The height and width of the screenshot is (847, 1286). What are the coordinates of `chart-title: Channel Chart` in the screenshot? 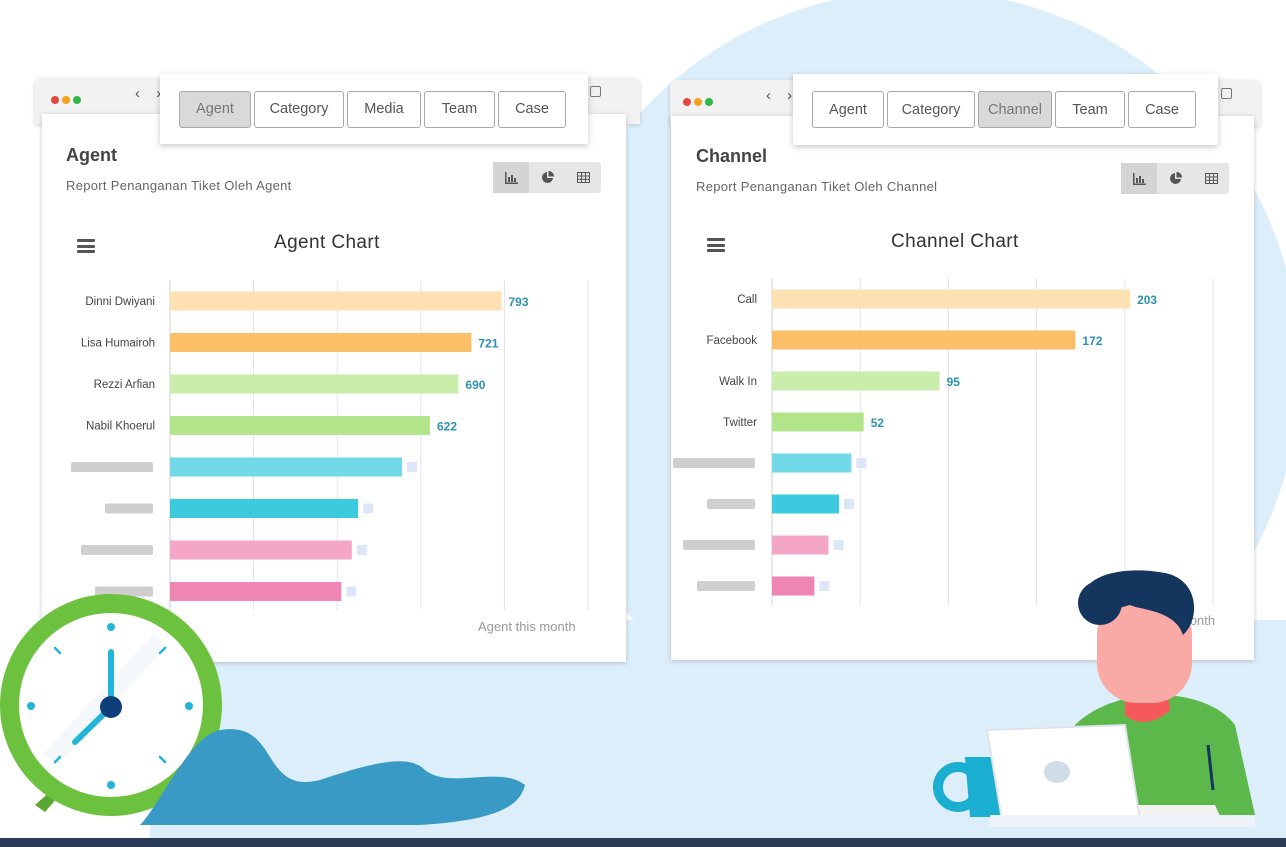 It's located at (955, 241).